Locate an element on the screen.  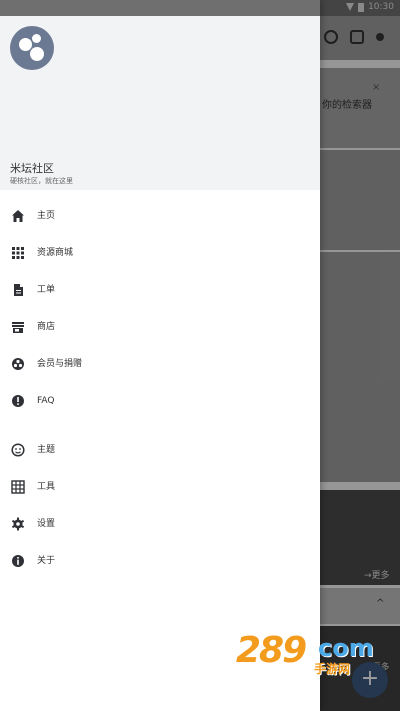
watermark-domain: com is located at coordinates (346, 648).